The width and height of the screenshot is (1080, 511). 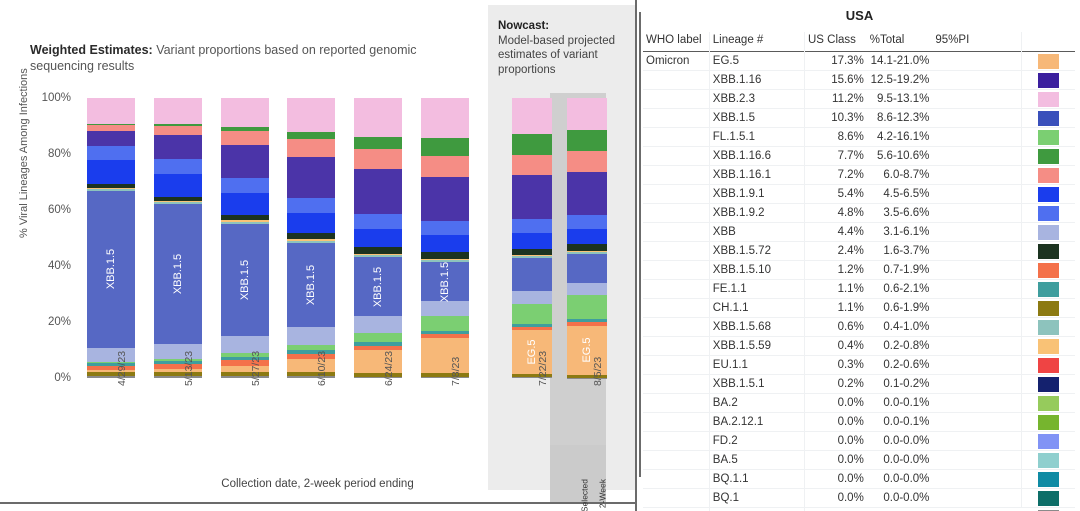 What do you see at coordinates (756, 194) in the screenshot?
I see `cell-lineage: XBB.1.9.1` at bounding box center [756, 194].